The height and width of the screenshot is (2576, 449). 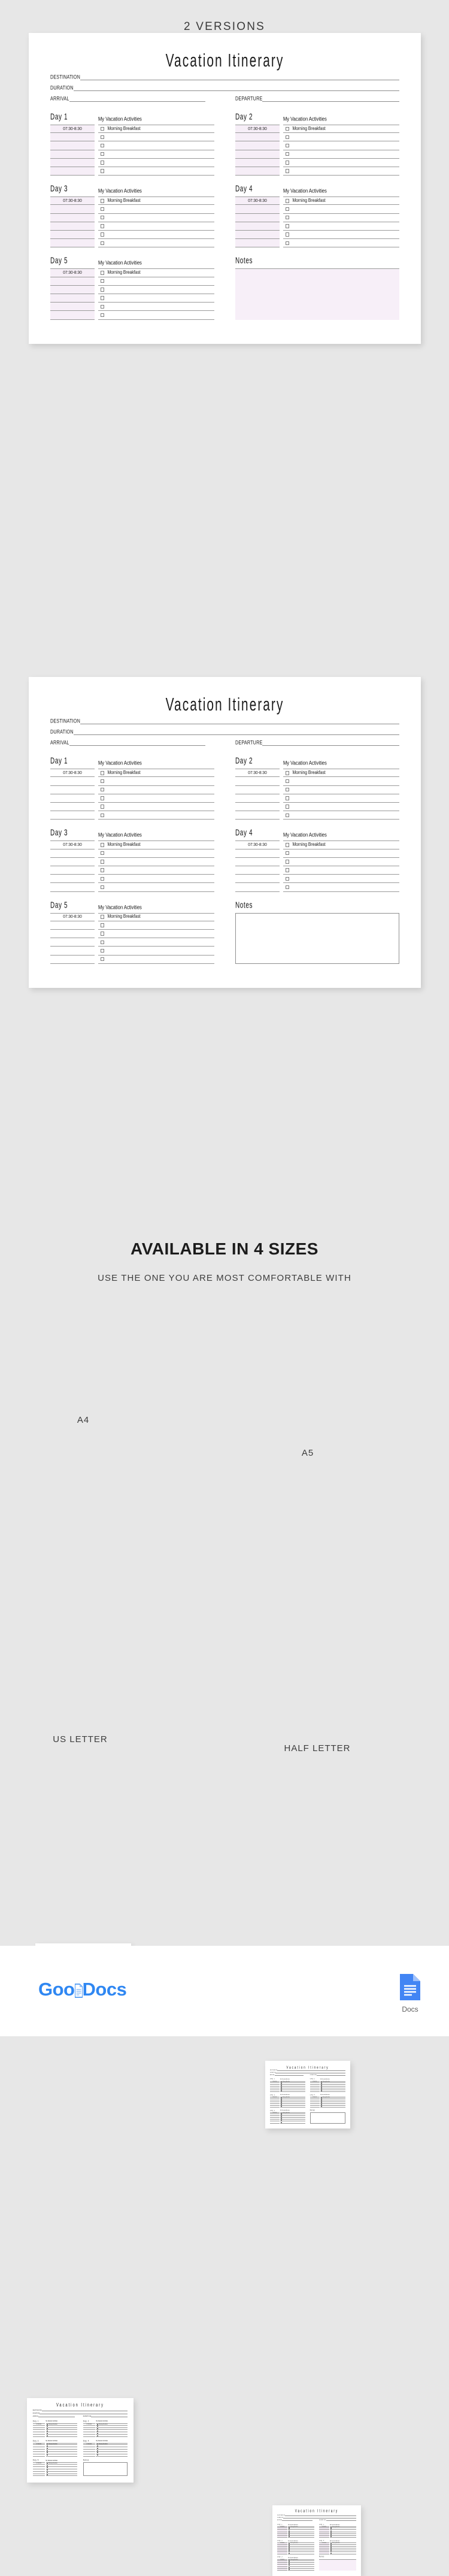 I want to click on activity-cell-day-1-row-1: Morning Breakfast, so click(x=156, y=773).